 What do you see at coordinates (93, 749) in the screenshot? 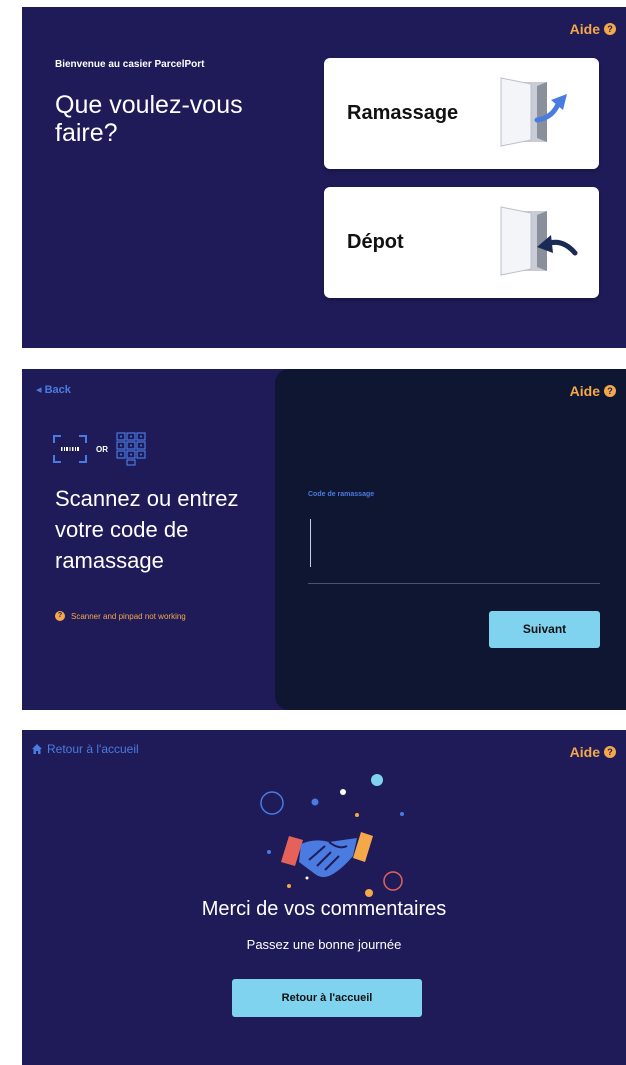
I see `home-link-label: Retour à l'accueil` at bounding box center [93, 749].